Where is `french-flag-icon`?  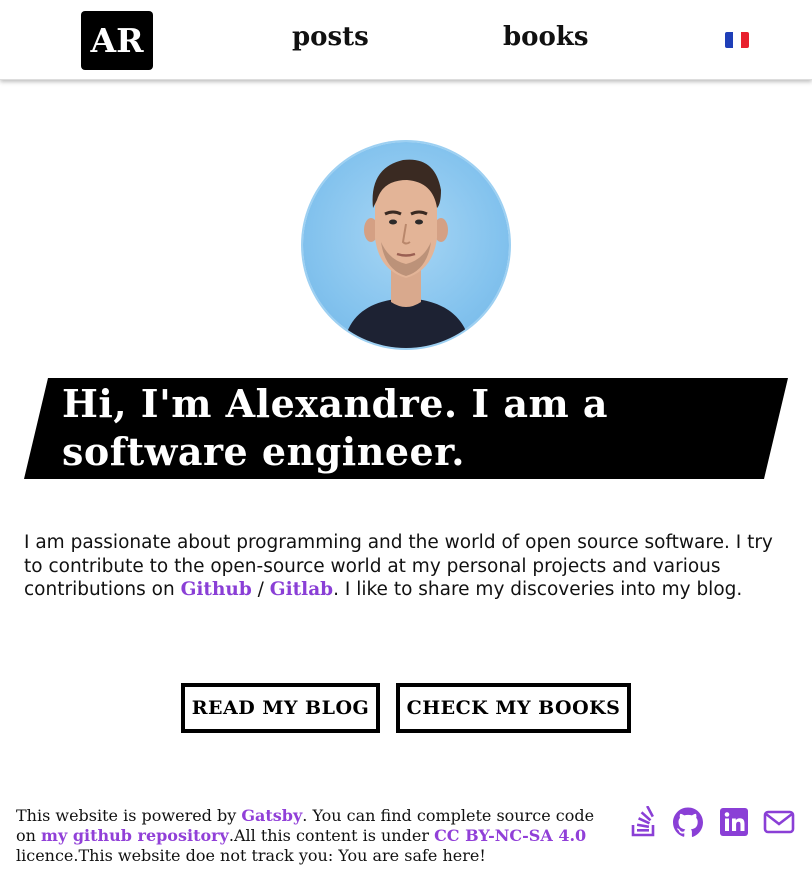
french-flag-icon is located at coordinates (737, 40).